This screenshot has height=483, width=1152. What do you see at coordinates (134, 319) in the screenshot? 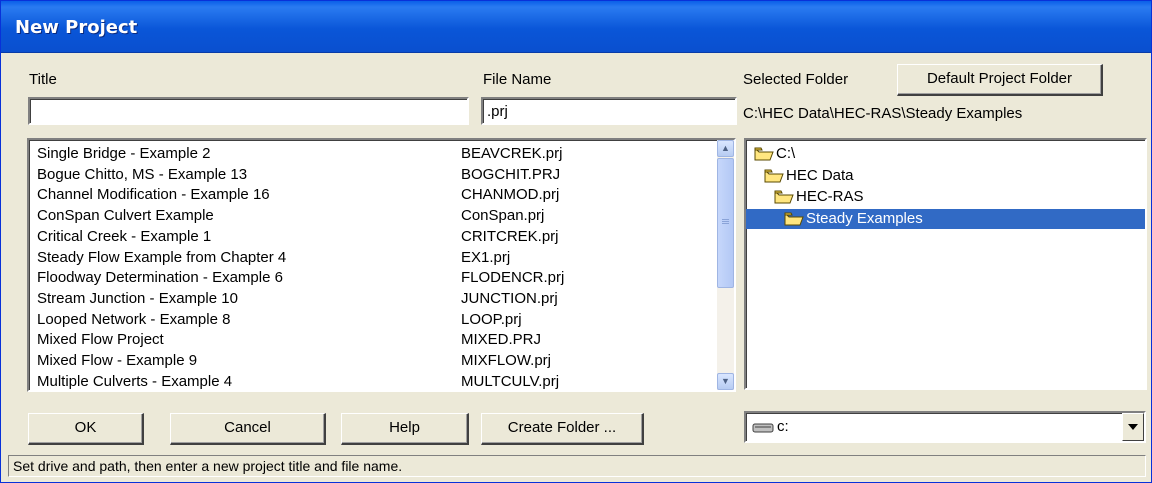
I see `project-title: Looped Network - Example 8` at bounding box center [134, 319].